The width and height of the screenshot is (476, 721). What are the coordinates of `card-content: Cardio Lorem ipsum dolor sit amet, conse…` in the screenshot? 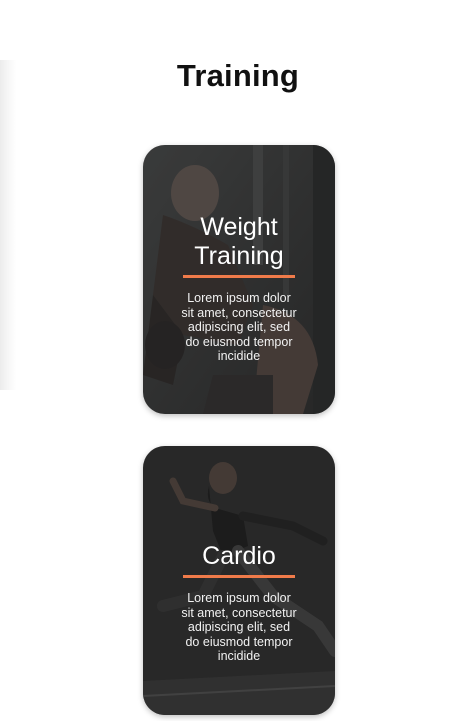 It's located at (239, 603).